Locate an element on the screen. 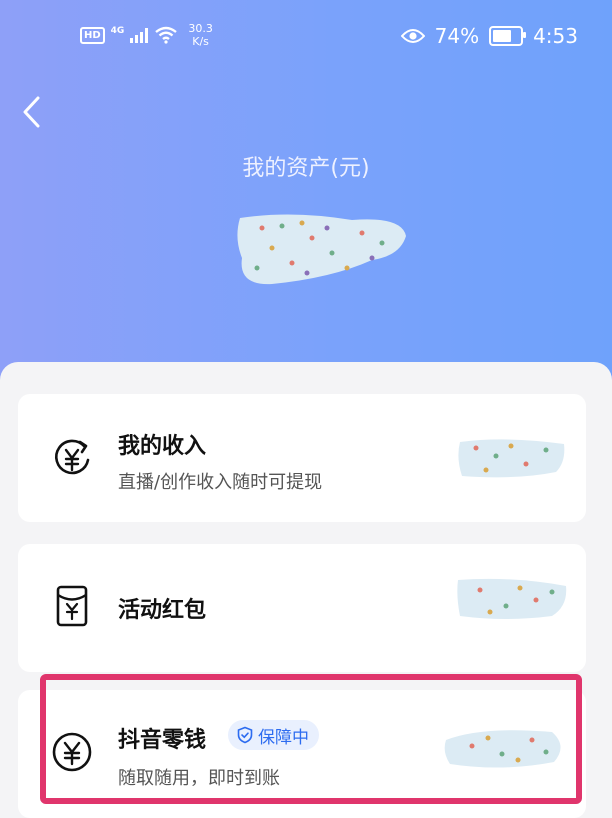 This screenshot has height=818, width=612. red-packet-card: 活动红包 is located at coordinates (302, 608).